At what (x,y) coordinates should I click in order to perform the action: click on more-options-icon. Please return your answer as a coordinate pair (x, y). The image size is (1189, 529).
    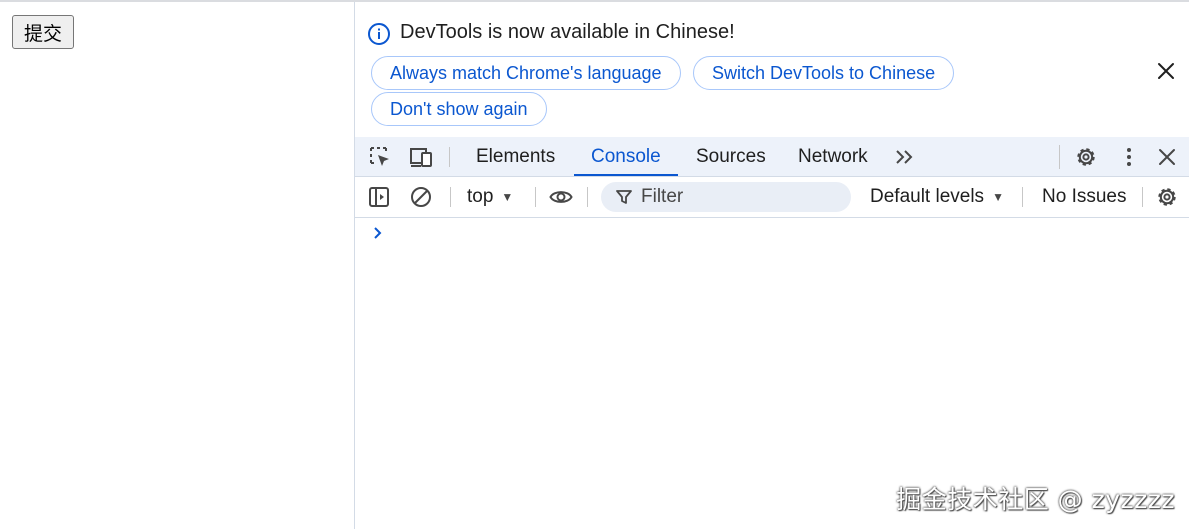
    Looking at the image, I should click on (1129, 157).